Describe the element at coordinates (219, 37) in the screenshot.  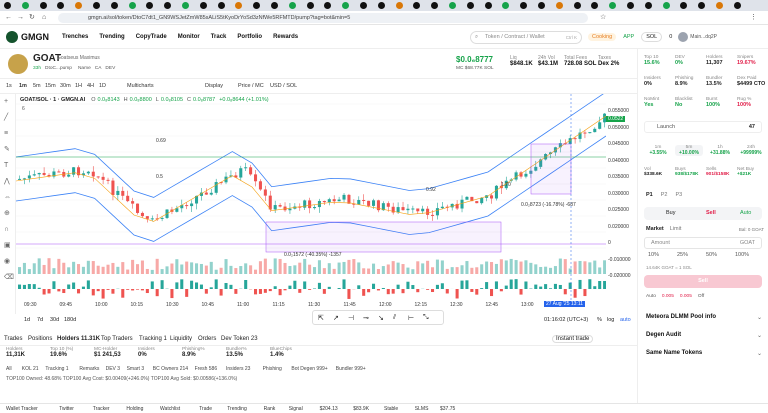
I see `nav-track: Track` at that location.